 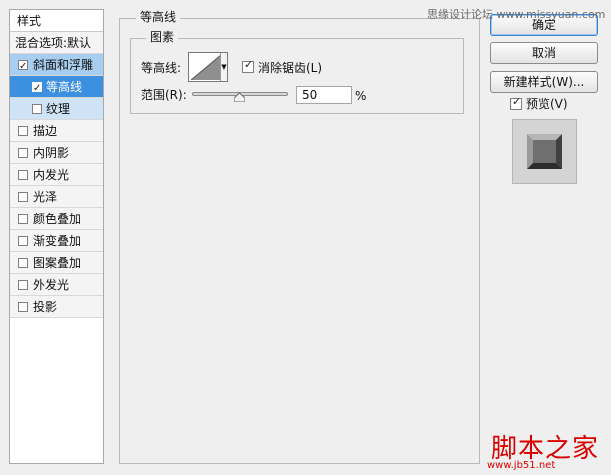 What do you see at coordinates (45, 307) in the screenshot?
I see `style-item-label: 投影` at bounding box center [45, 307].